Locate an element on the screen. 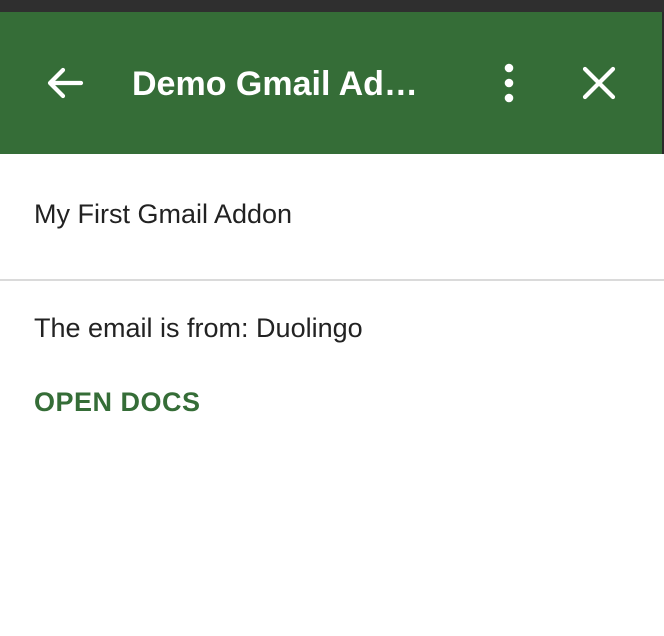 The width and height of the screenshot is (664, 636). email-sender-text: The email is from: Duolingo is located at coordinates (198, 328).